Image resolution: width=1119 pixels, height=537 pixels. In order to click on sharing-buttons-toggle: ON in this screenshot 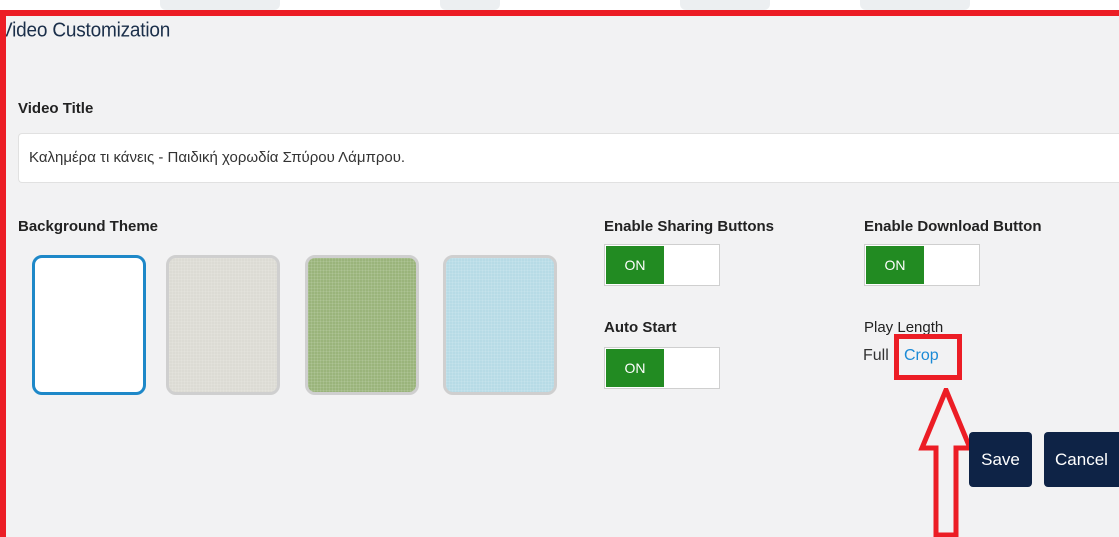, I will do `click(662, 265)`.